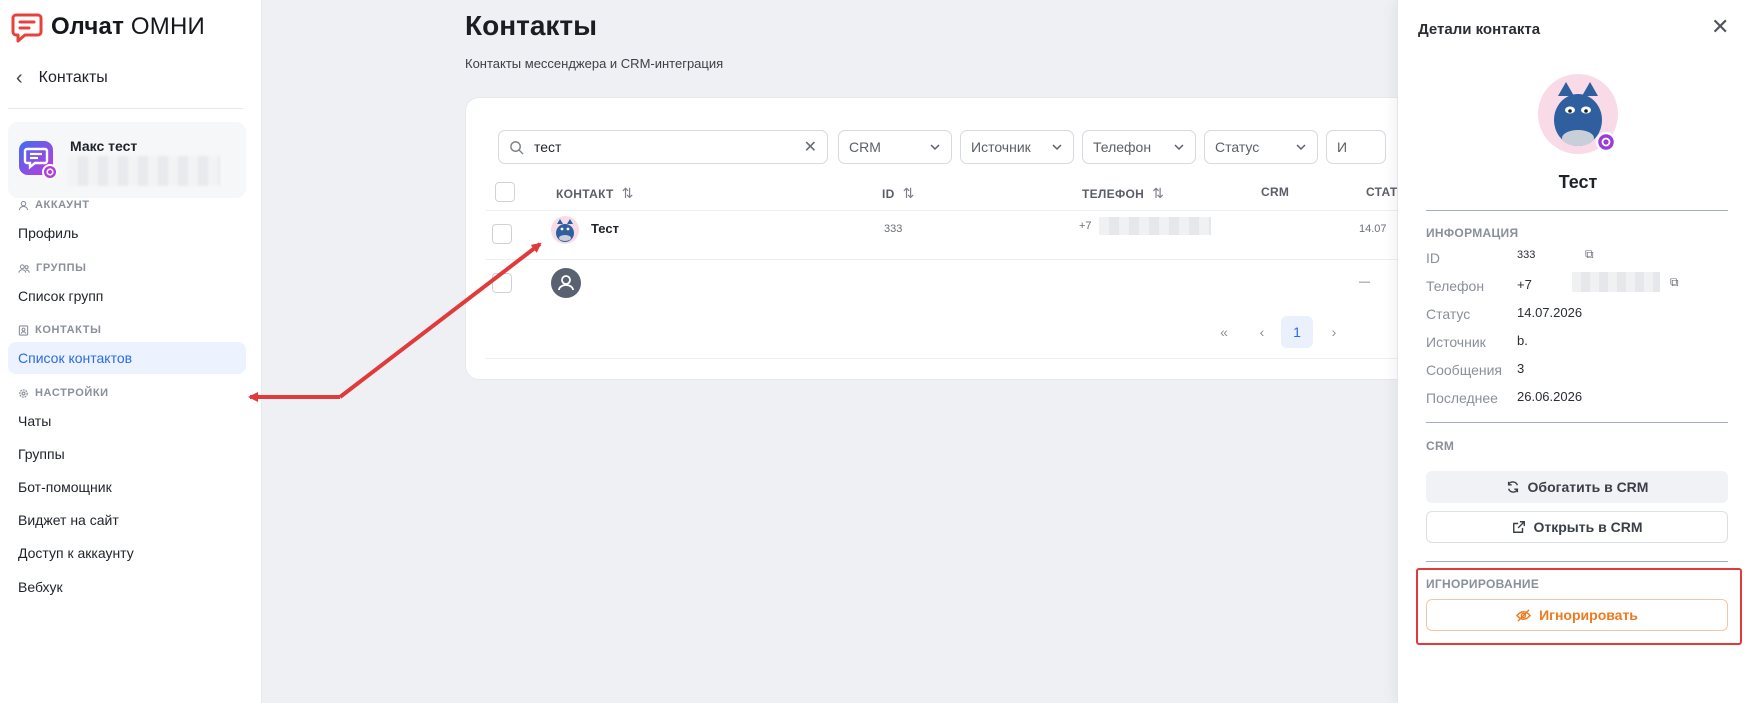  Describe the element at coordinates (72, 393) in the screenshot. I see `section-settings-label: НАСТРОЙКИ` at that location.